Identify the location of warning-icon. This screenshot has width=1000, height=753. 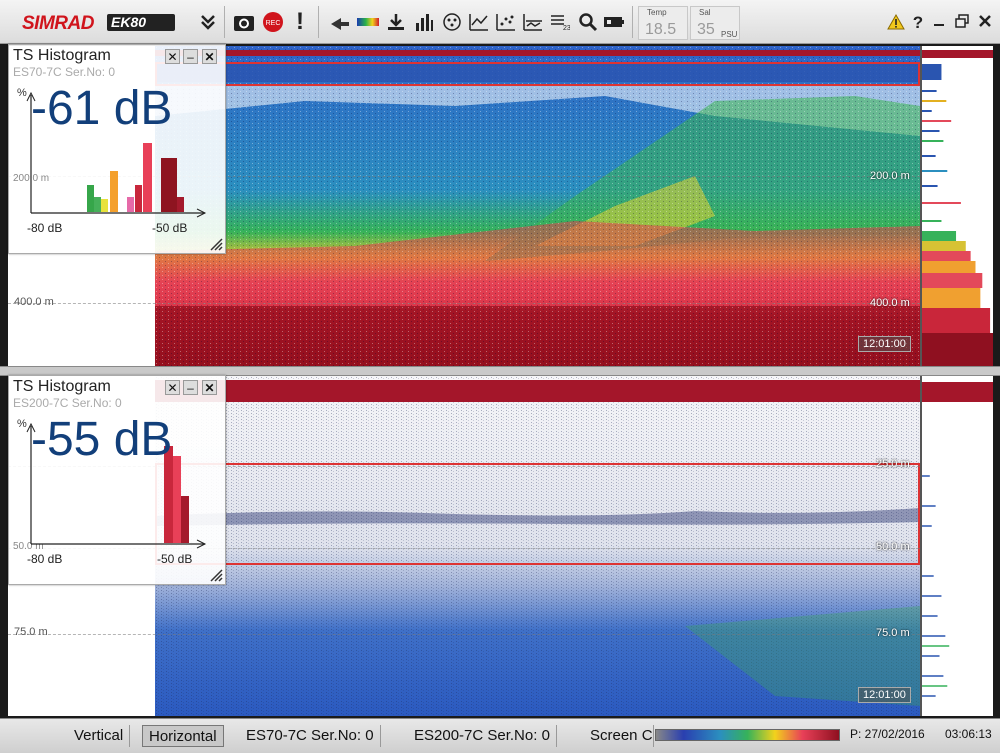
(896, 22).